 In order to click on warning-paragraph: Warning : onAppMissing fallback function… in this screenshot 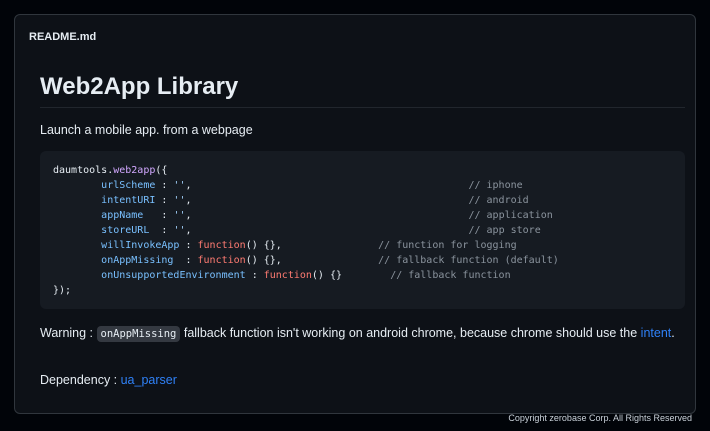, I will do `click(357, 334)`.